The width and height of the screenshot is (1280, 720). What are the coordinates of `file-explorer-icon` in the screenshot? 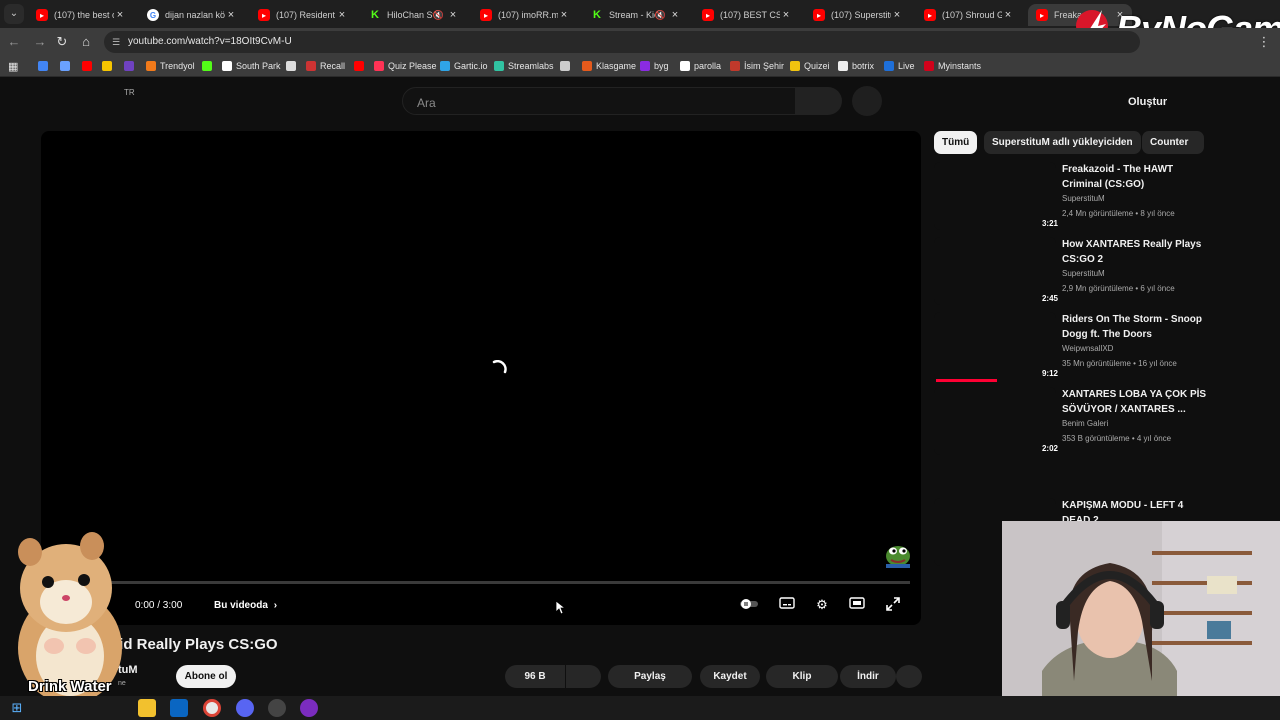 It's located at (147, 708).